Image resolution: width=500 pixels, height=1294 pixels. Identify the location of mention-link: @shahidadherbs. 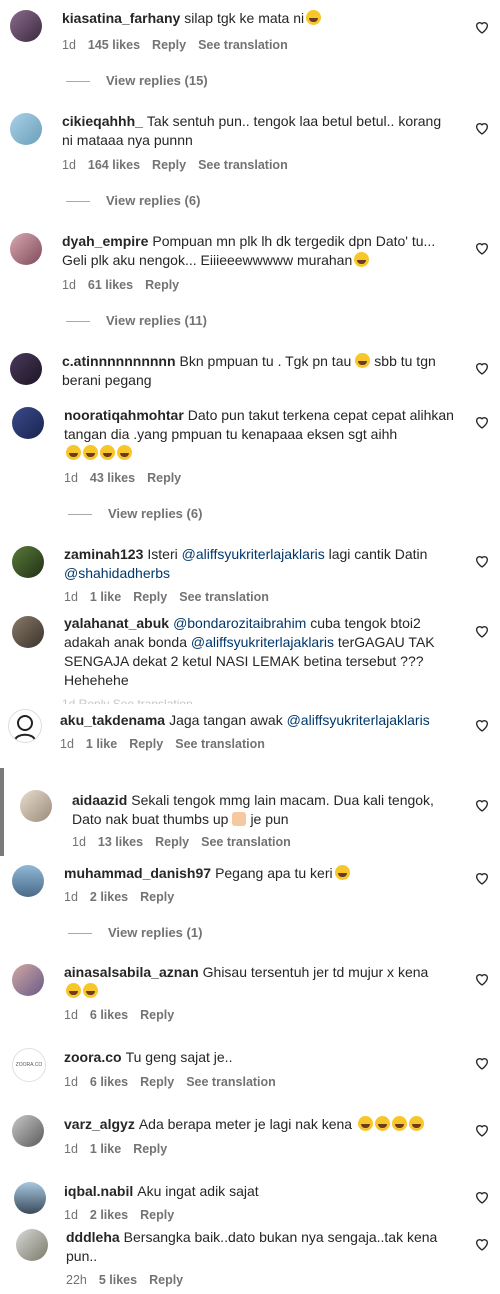
(117, 573).